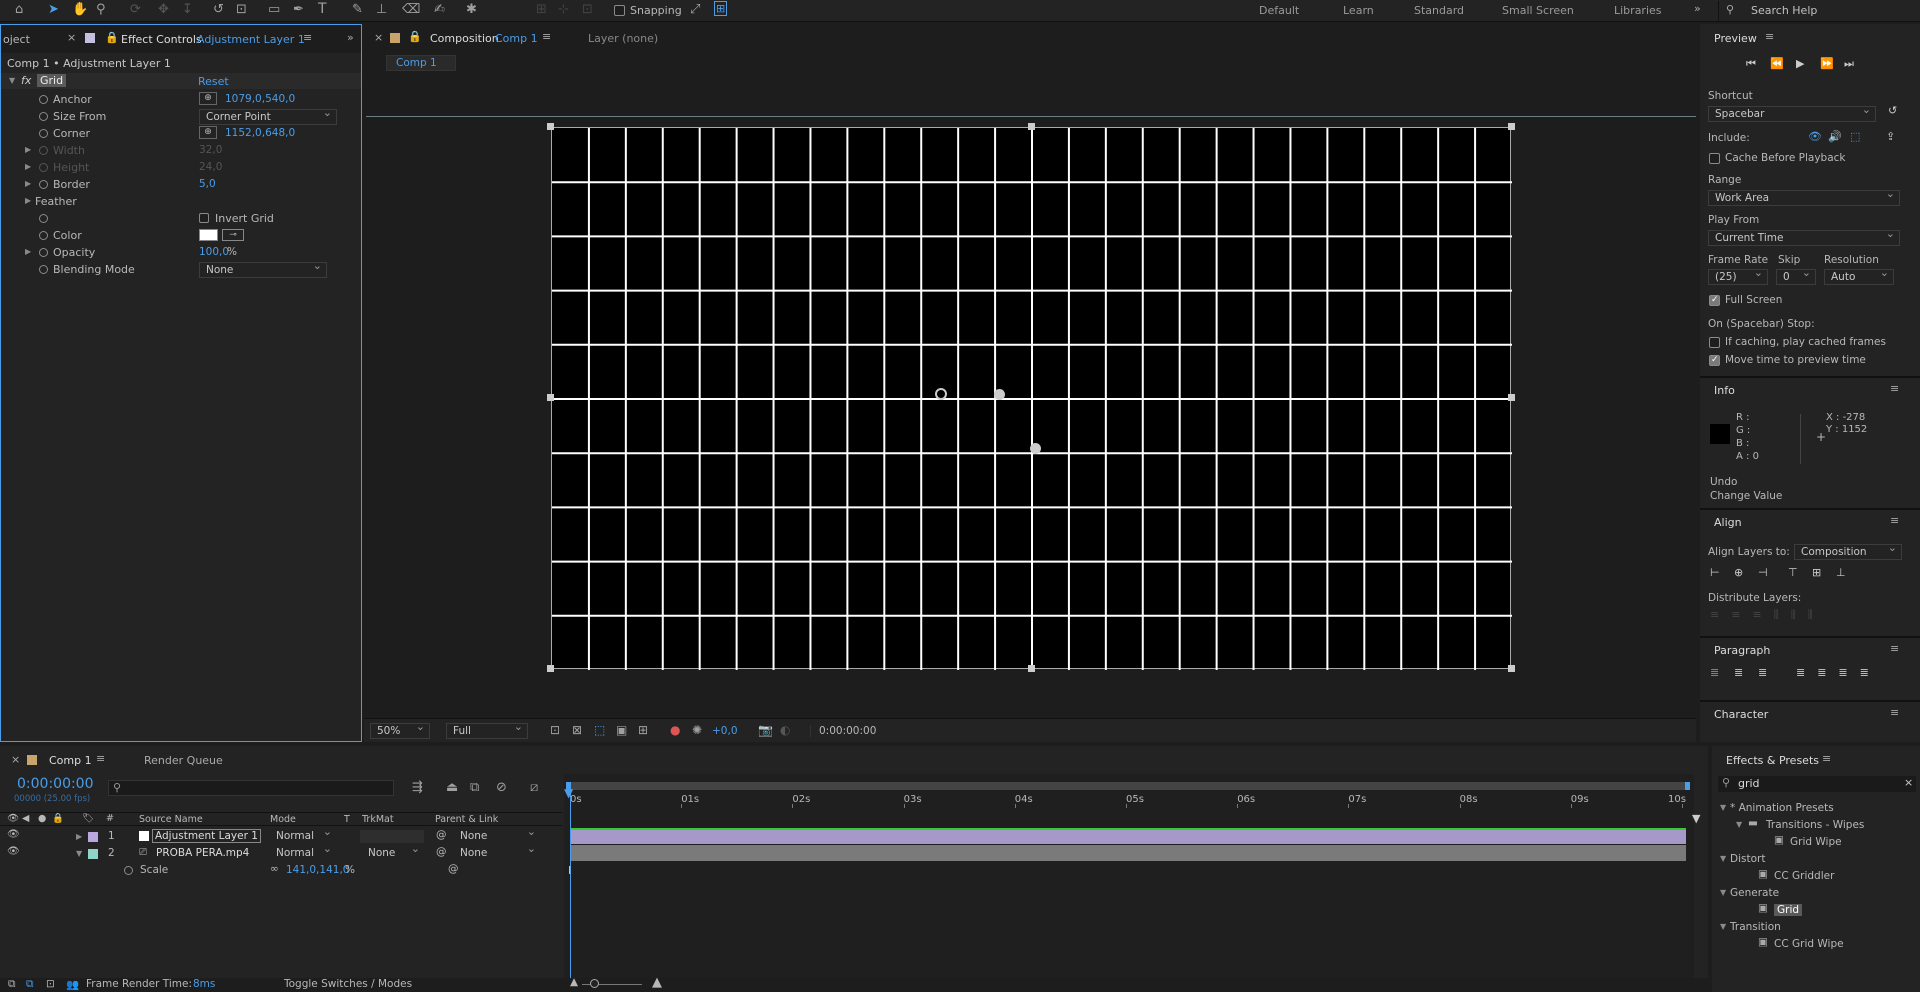 This screenshot has height=992, width=1920. What do you see at coordinates (13, 834) in the screenshot?
I see `visibility-eye-icon: 👁` at bounding box center [13, 834].